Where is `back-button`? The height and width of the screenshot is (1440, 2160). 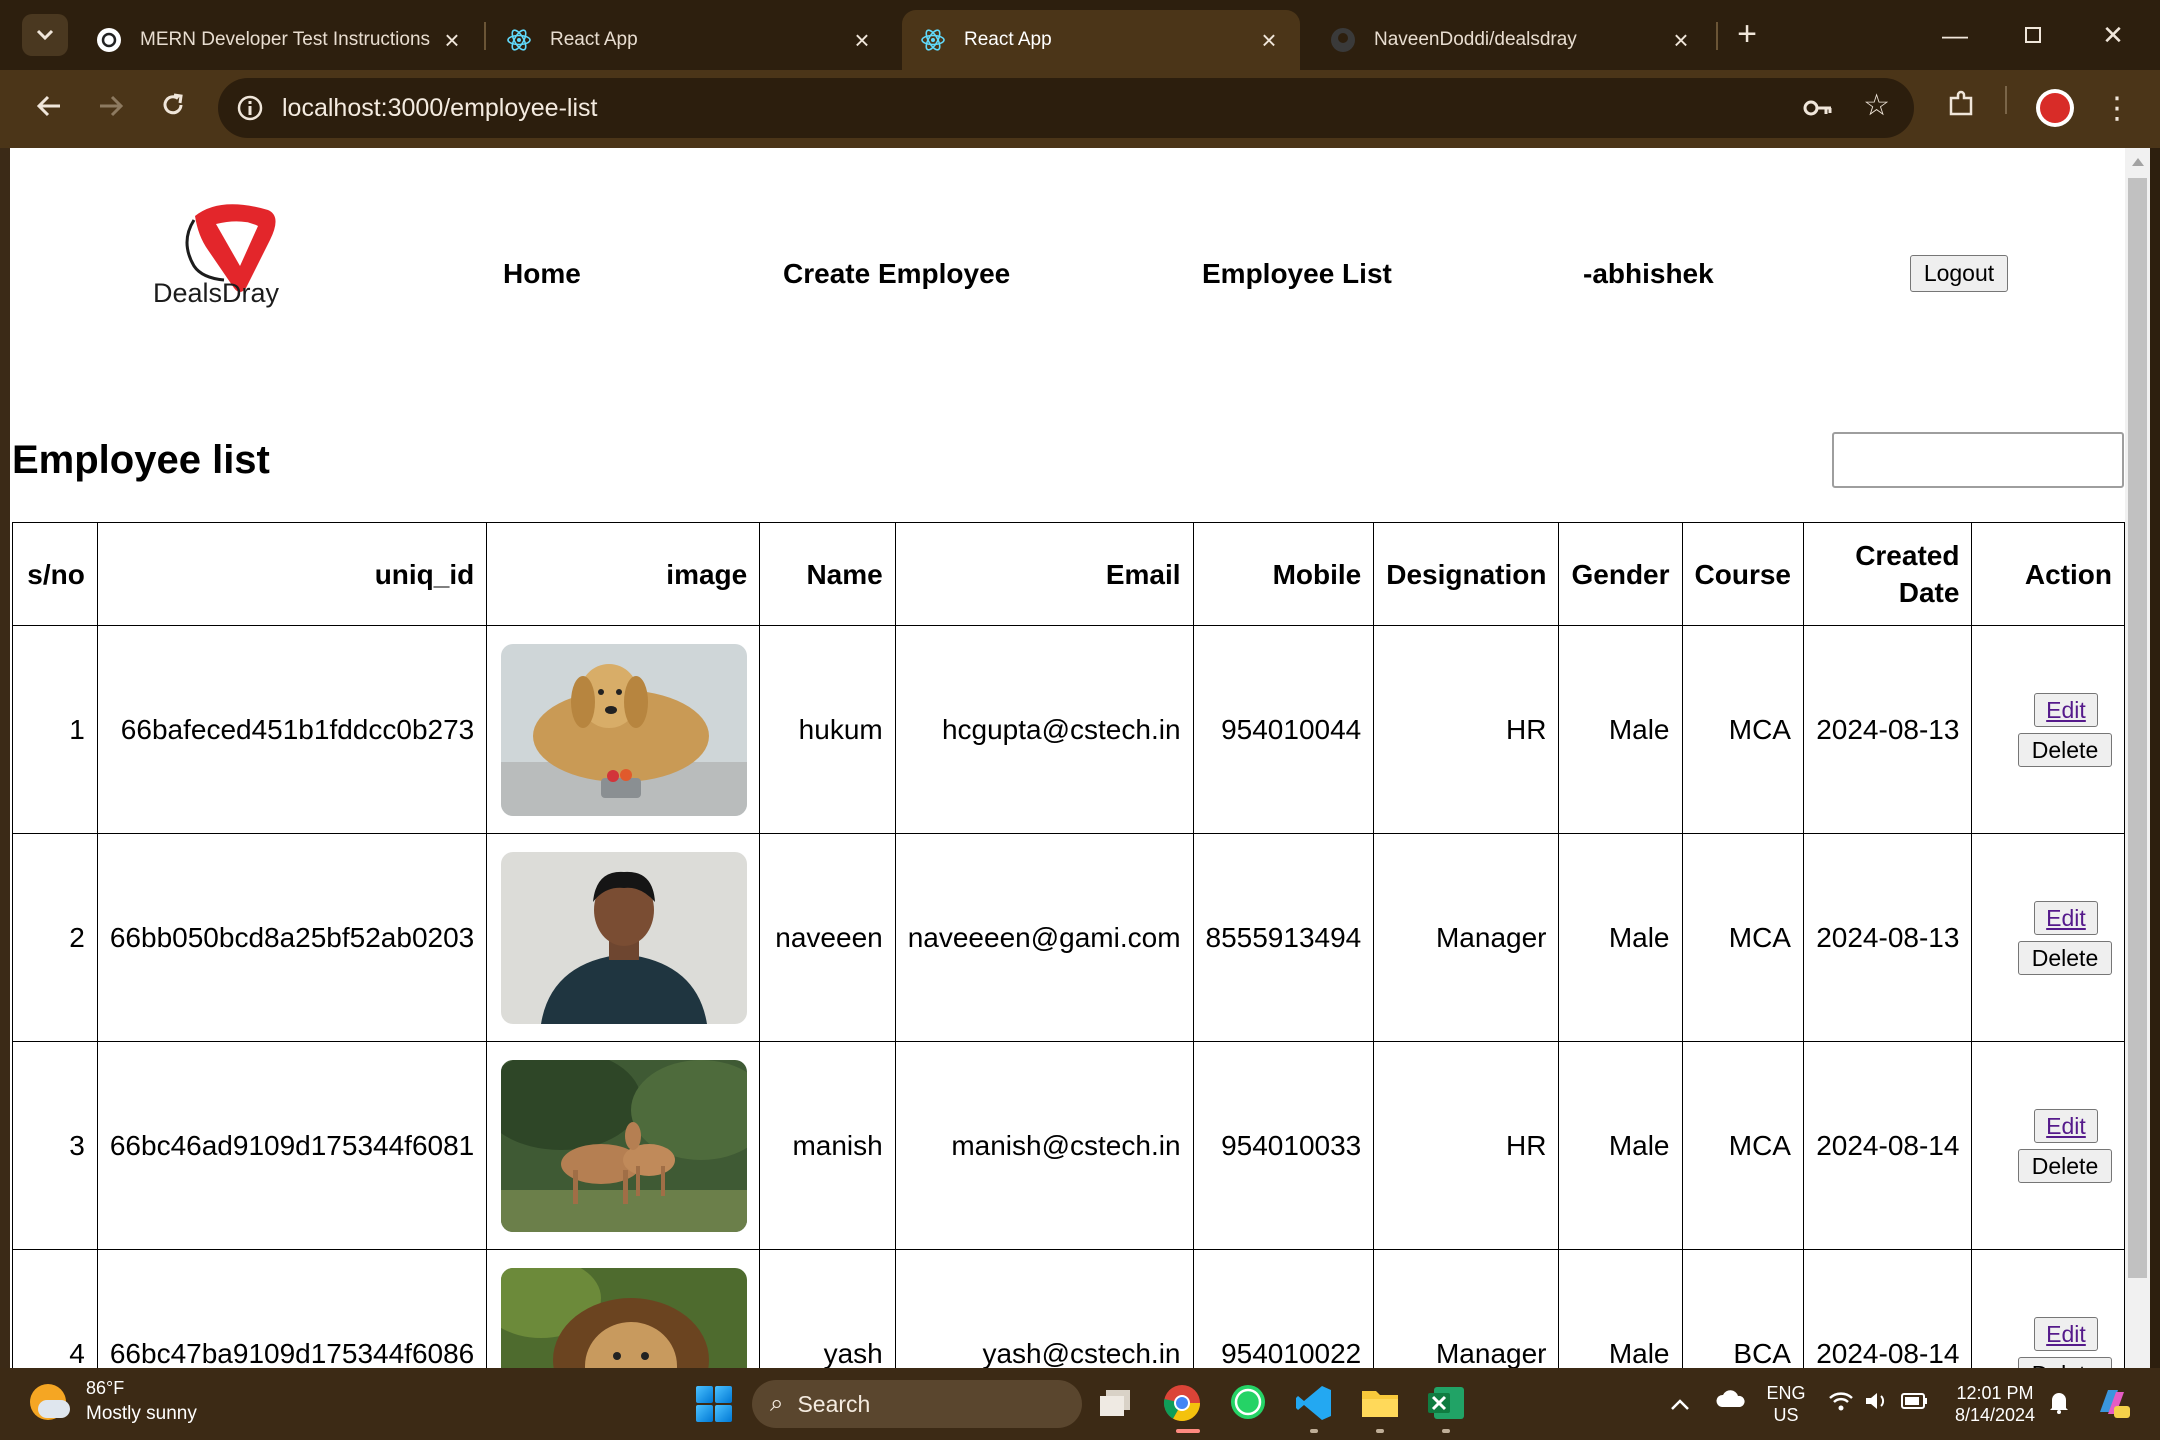
back-button is located at coordinates (49, 109).